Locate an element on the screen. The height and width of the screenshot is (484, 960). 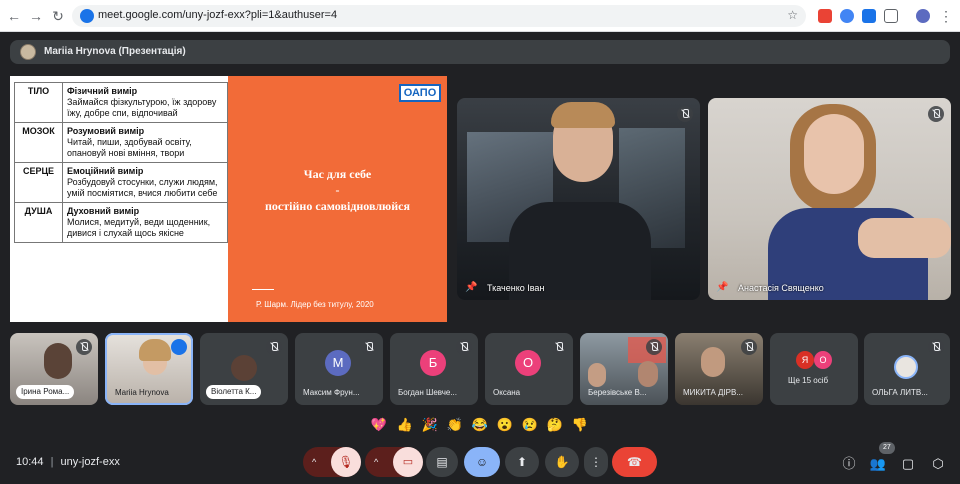
participant-tile: О Оксана is located at coordinates (529, 369).